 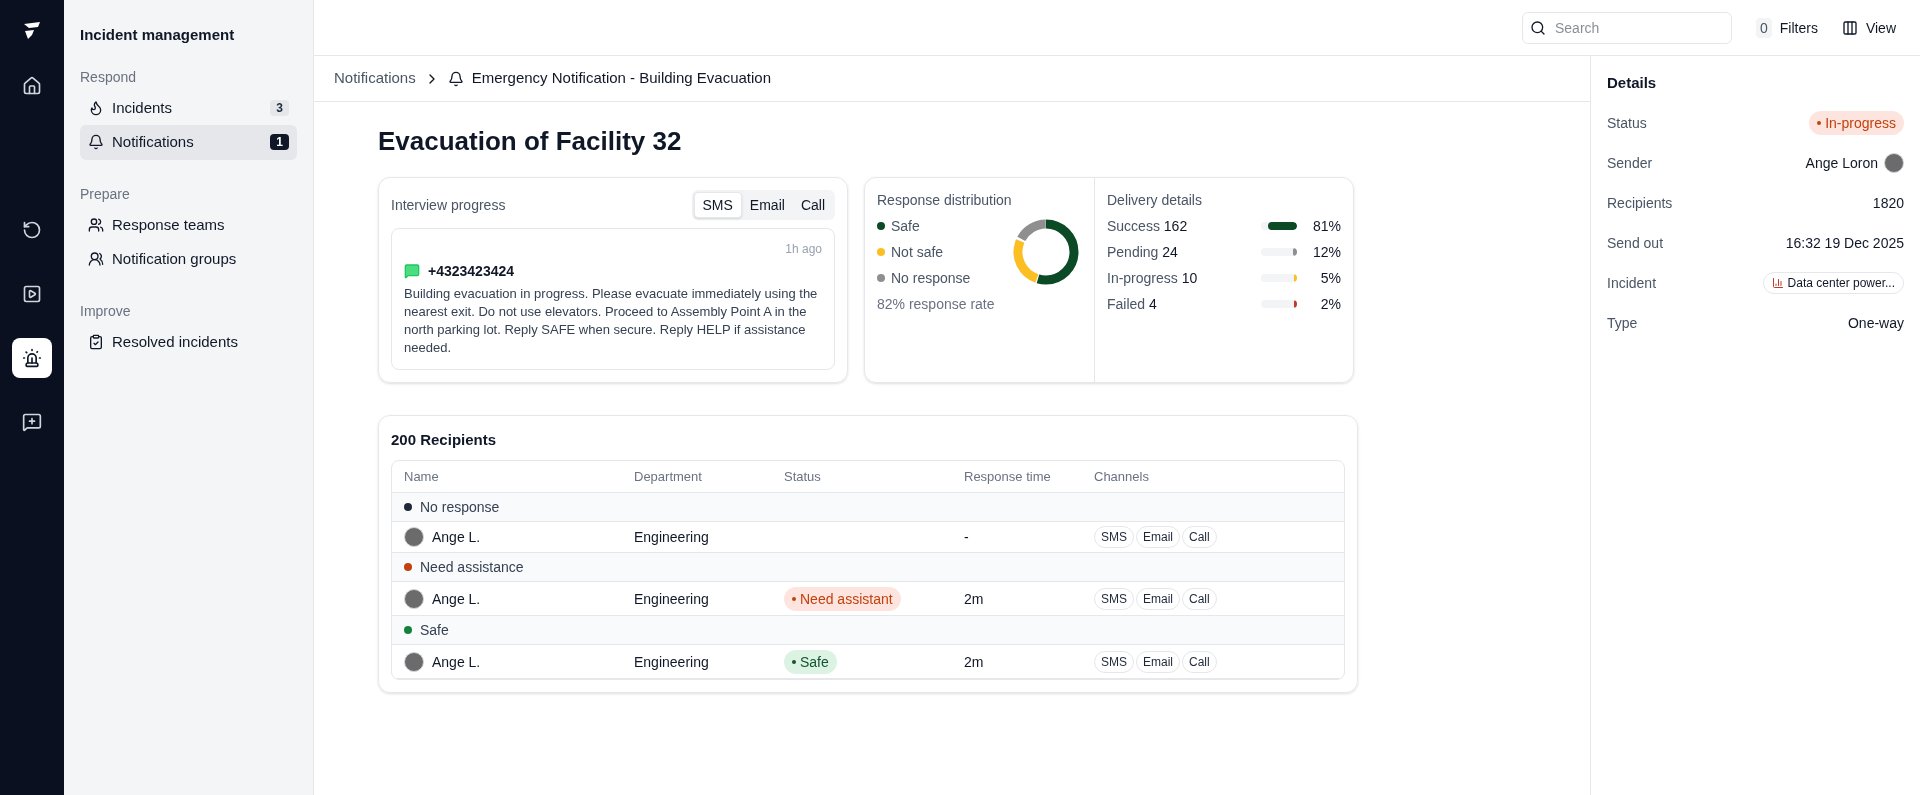 I want to click on group-icon, so click(x=96, y=259).